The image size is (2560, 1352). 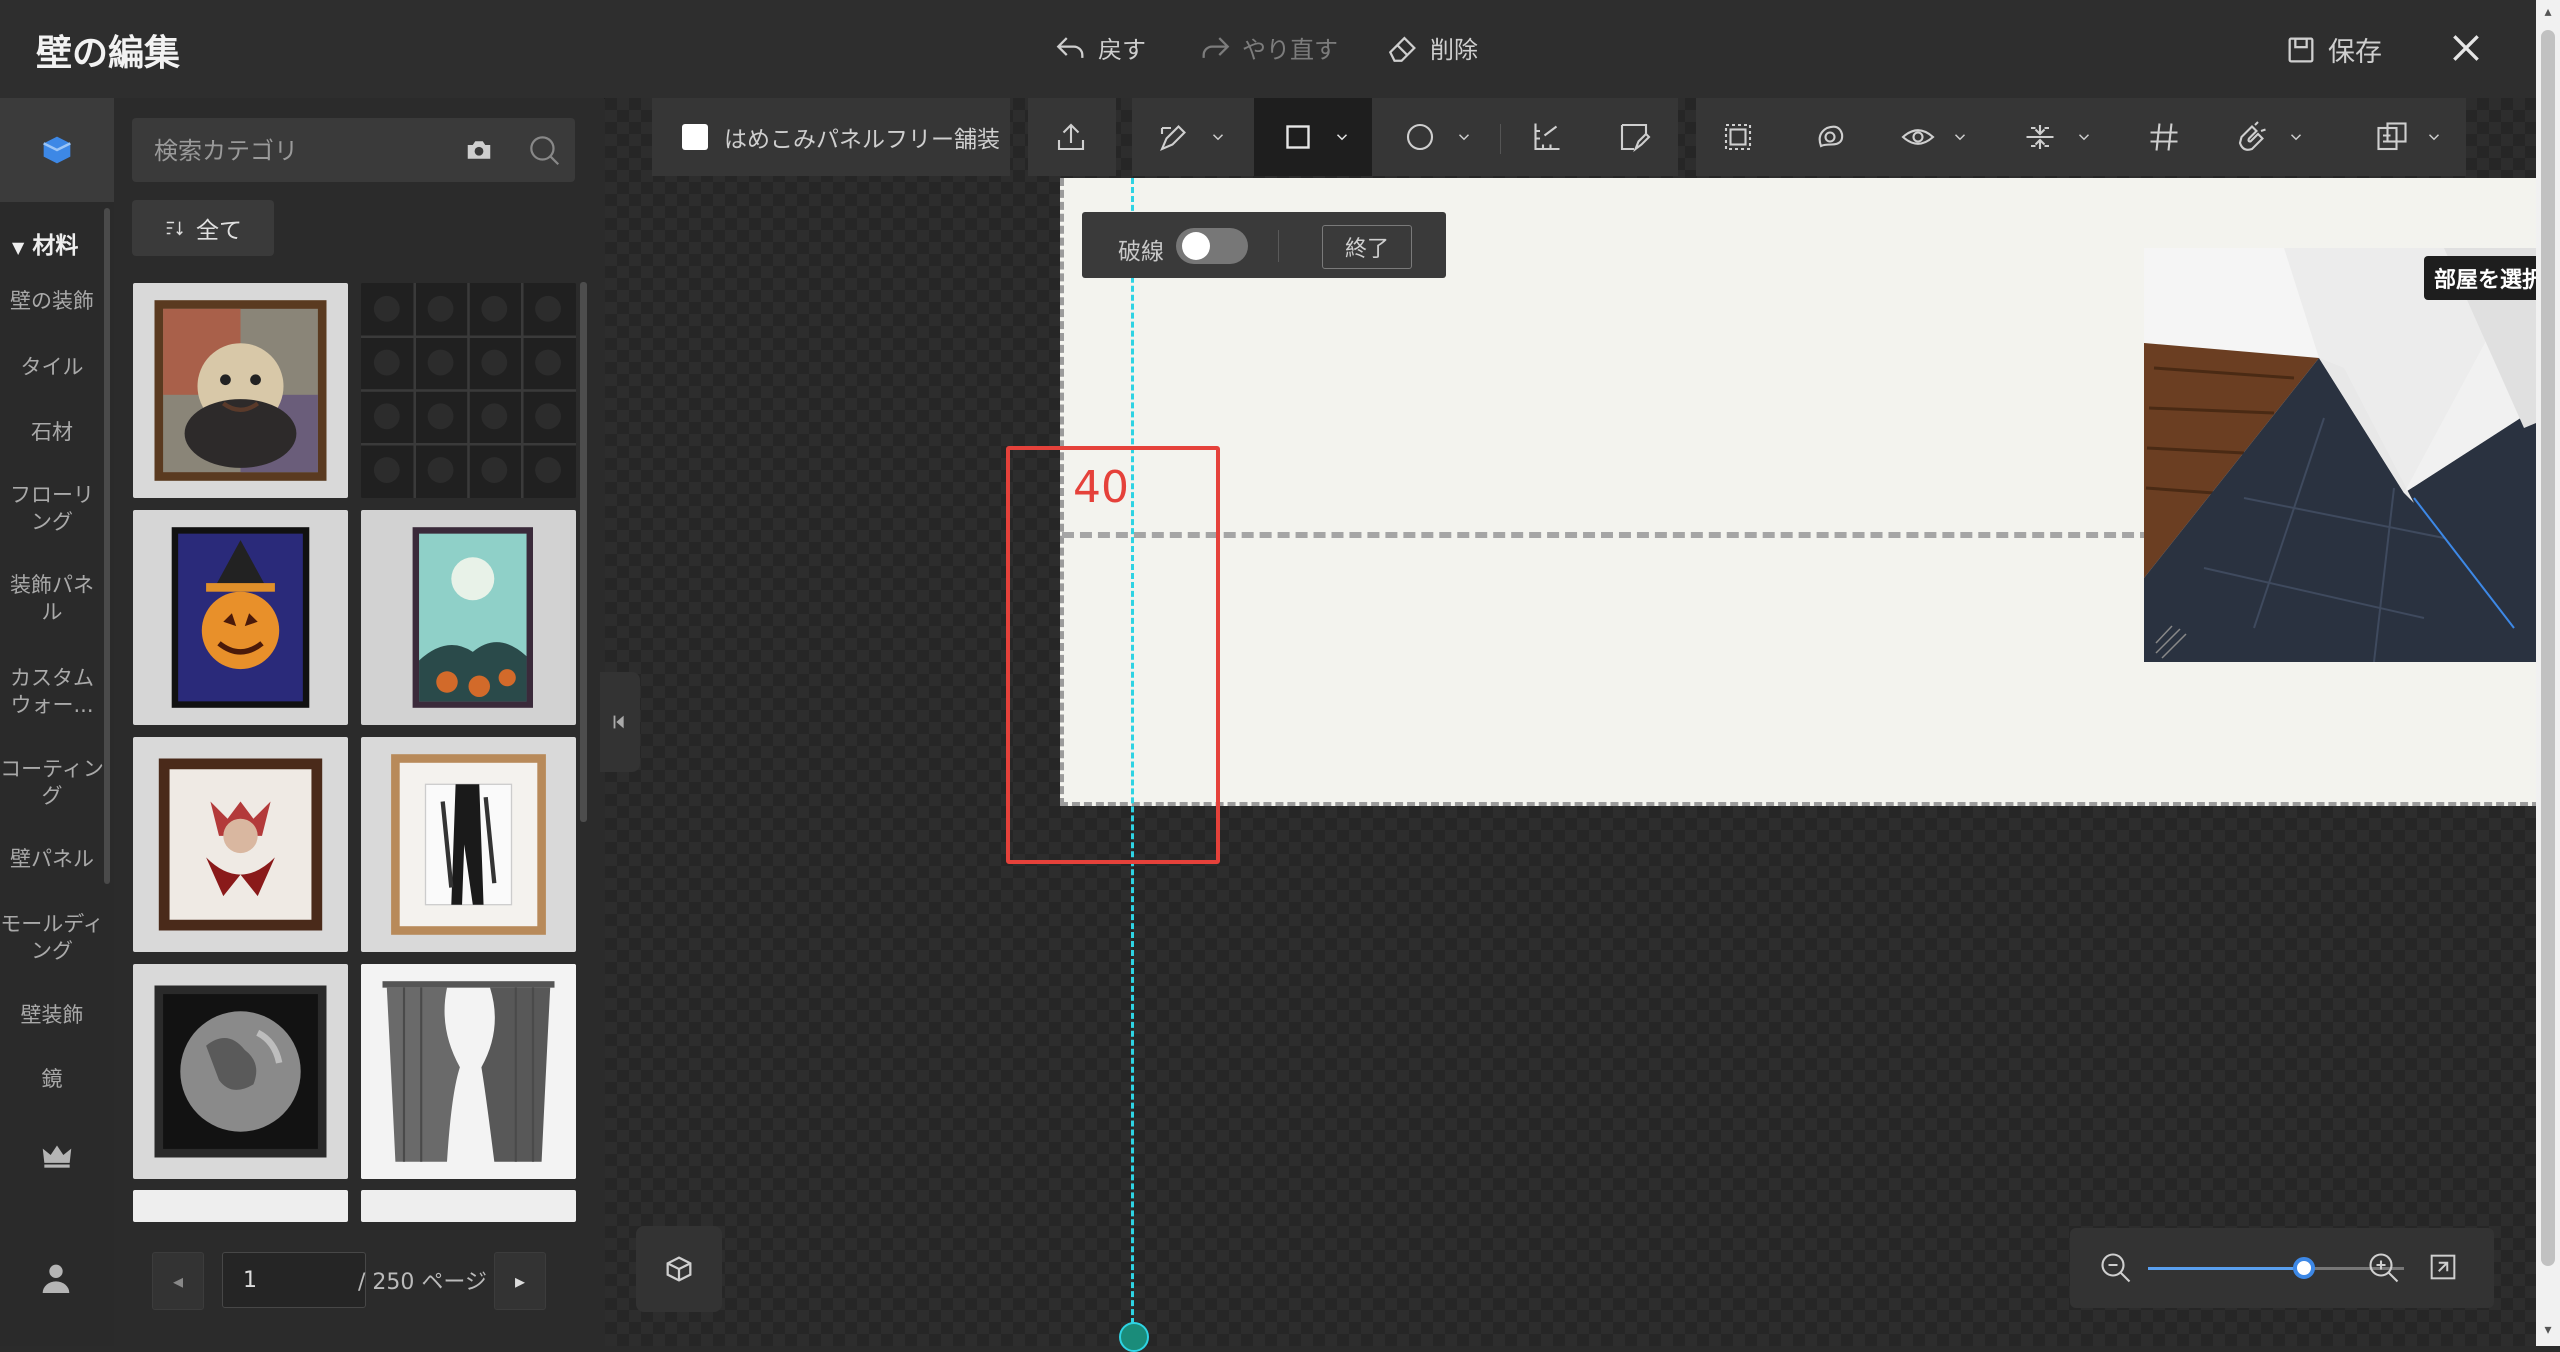 I want to click on redo-button: やり直す, so click(x=1268, y=47).